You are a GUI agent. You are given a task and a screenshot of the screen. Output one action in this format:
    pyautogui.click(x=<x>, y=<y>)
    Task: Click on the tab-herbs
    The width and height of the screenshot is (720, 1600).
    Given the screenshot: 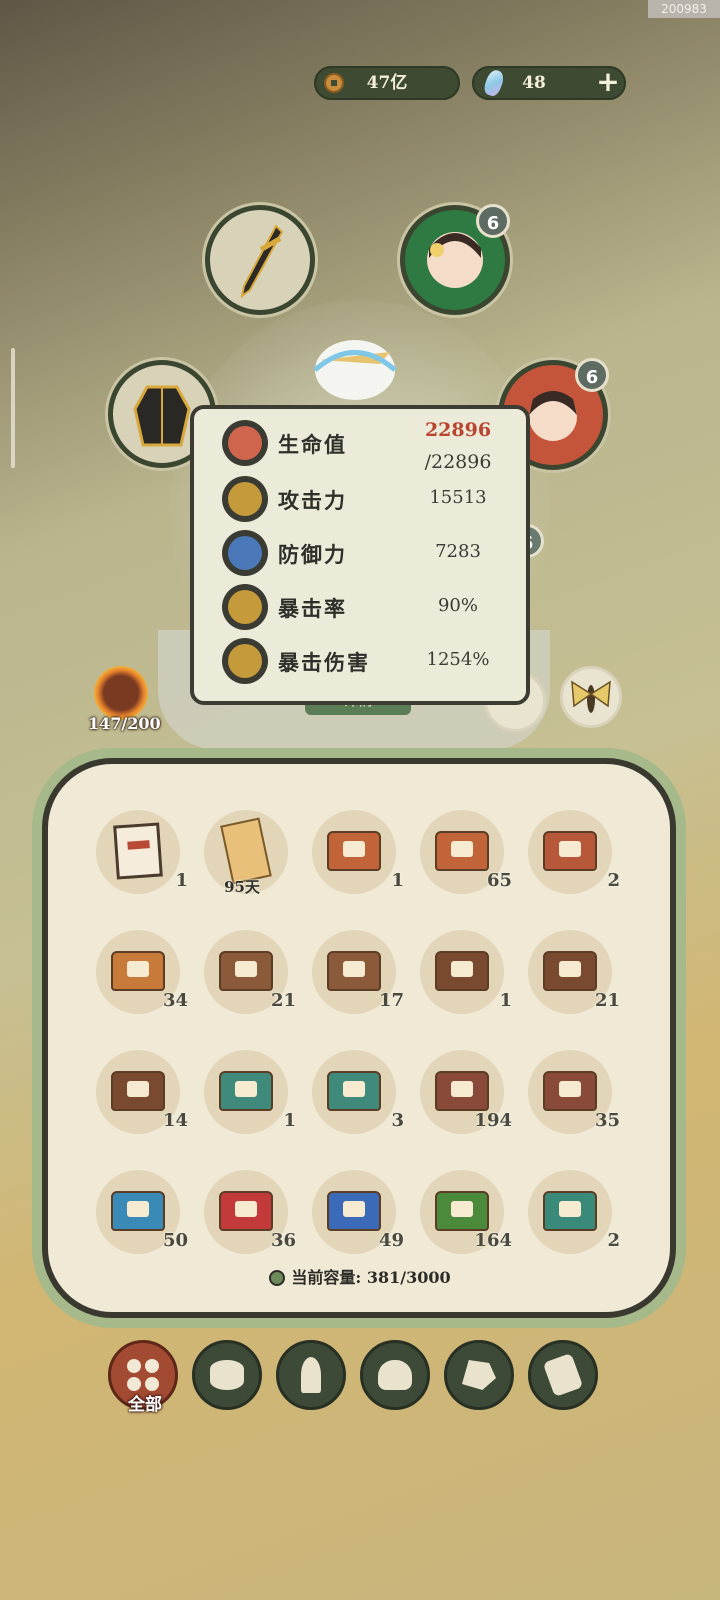 What is the action you would take?
    pyautogui.click(x=311, y=1375)
    